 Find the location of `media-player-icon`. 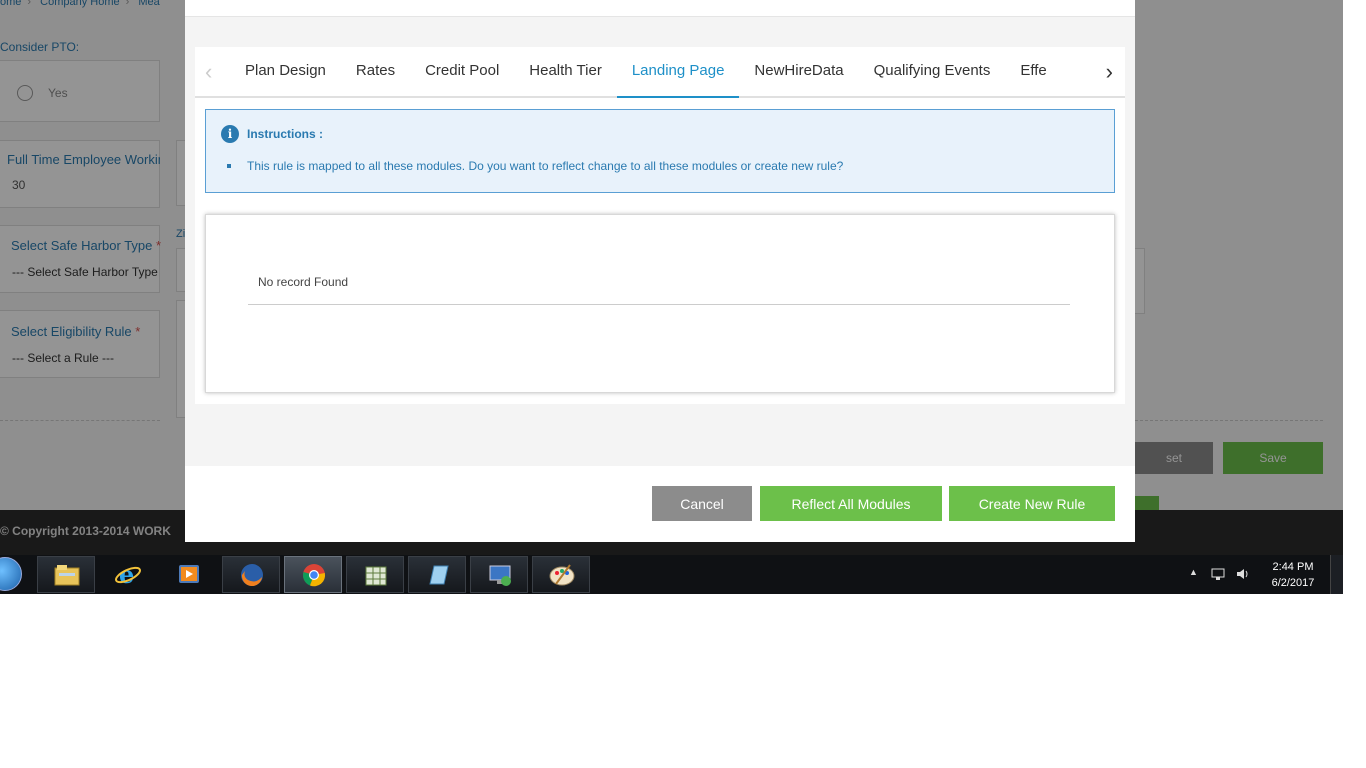

media-player-icon is located at coordinates (189, 574).